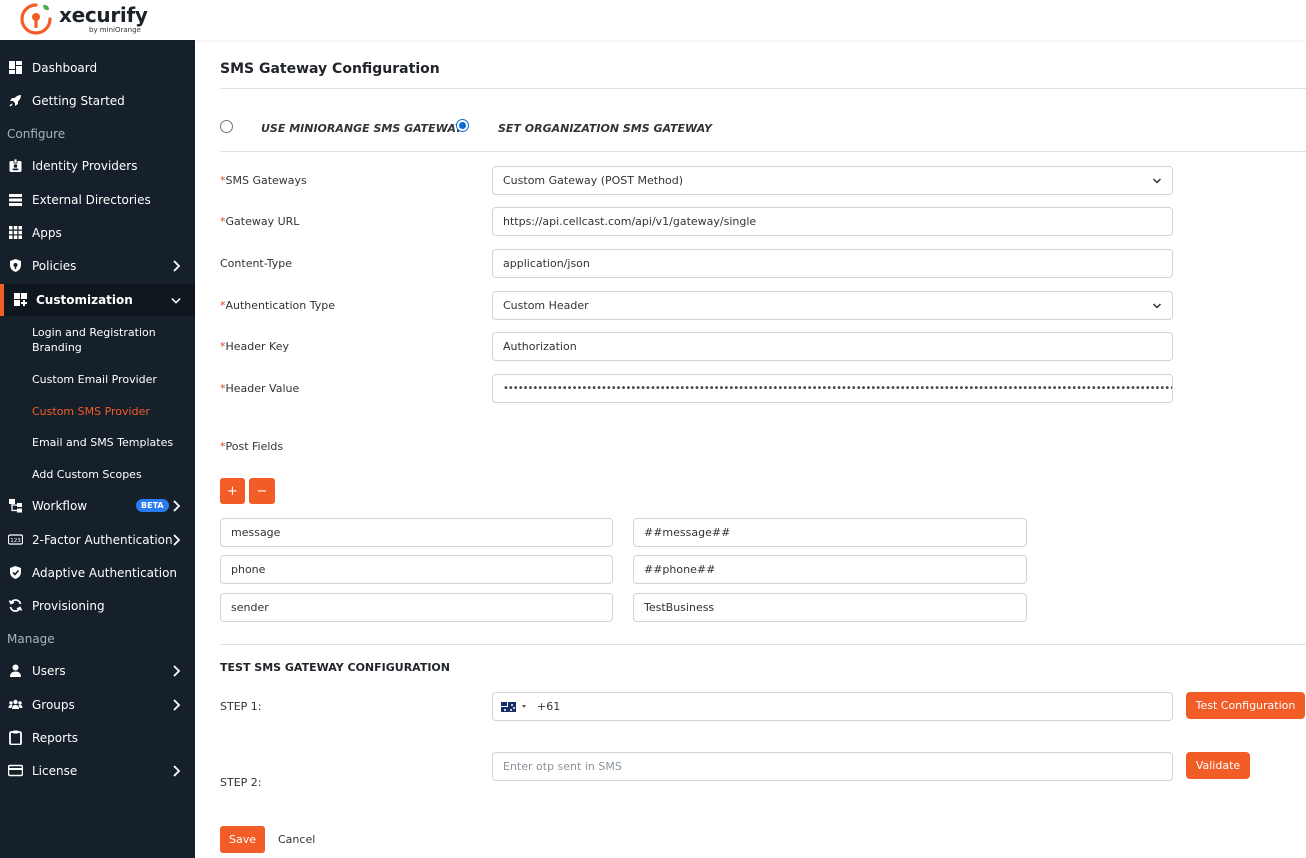  I want to click on sidebar-item-adaptive-auth: Adaptive Authentication, so click(97, 573).